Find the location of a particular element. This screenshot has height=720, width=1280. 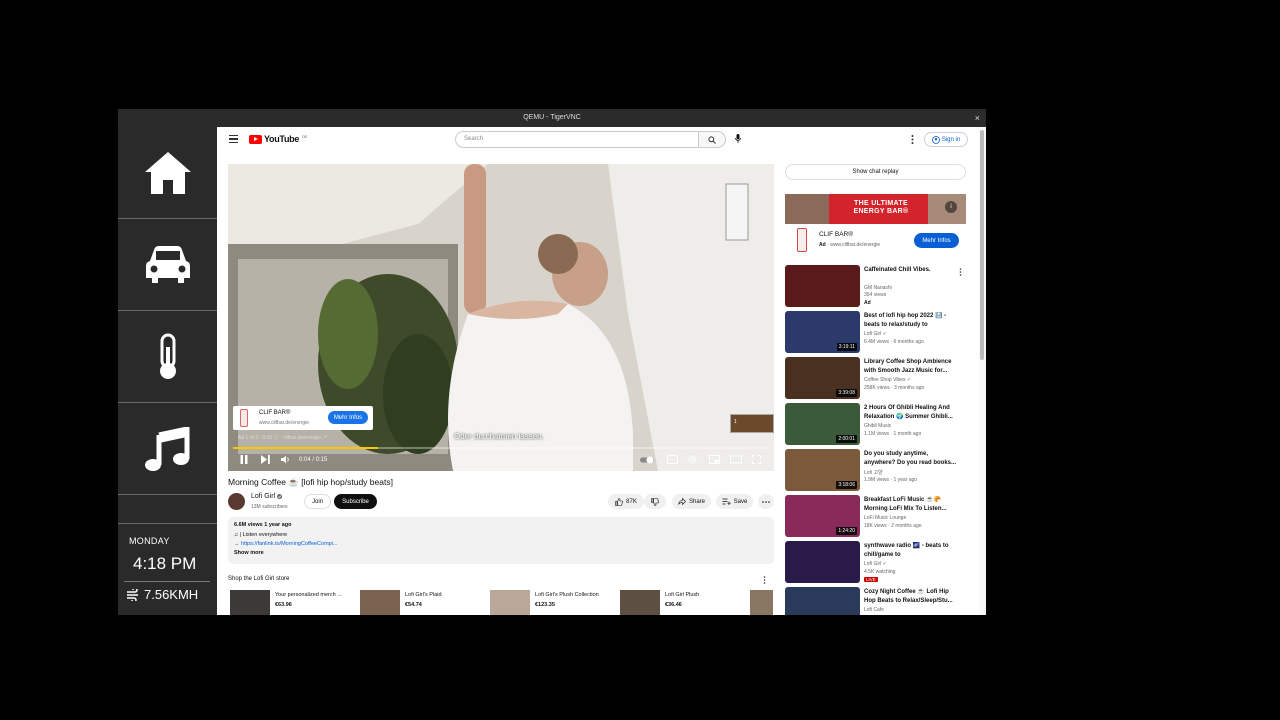

search-button is located at coordinates (712, 139).